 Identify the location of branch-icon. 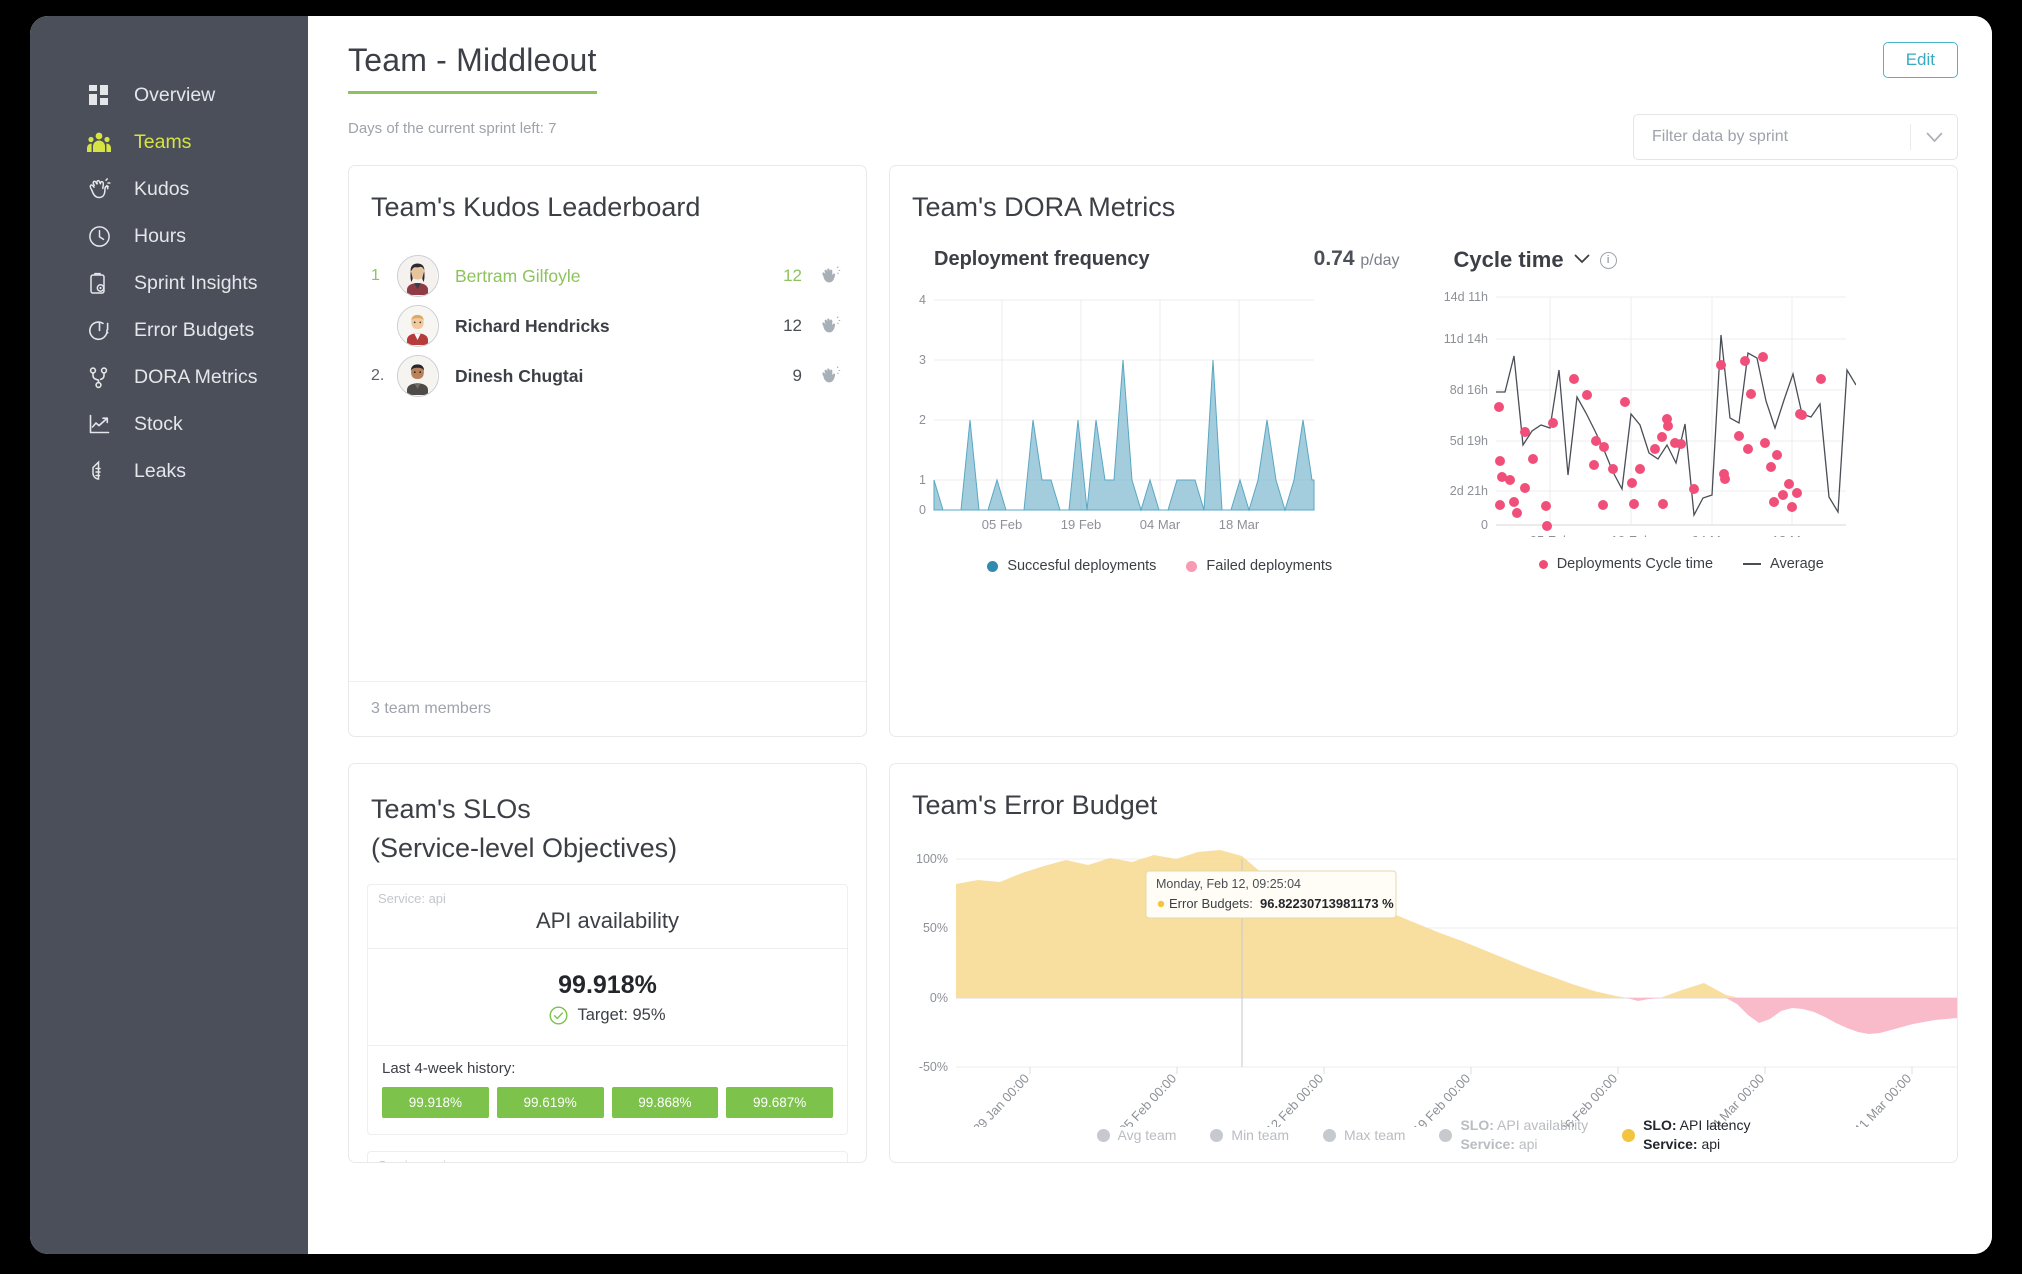
(99, 377).